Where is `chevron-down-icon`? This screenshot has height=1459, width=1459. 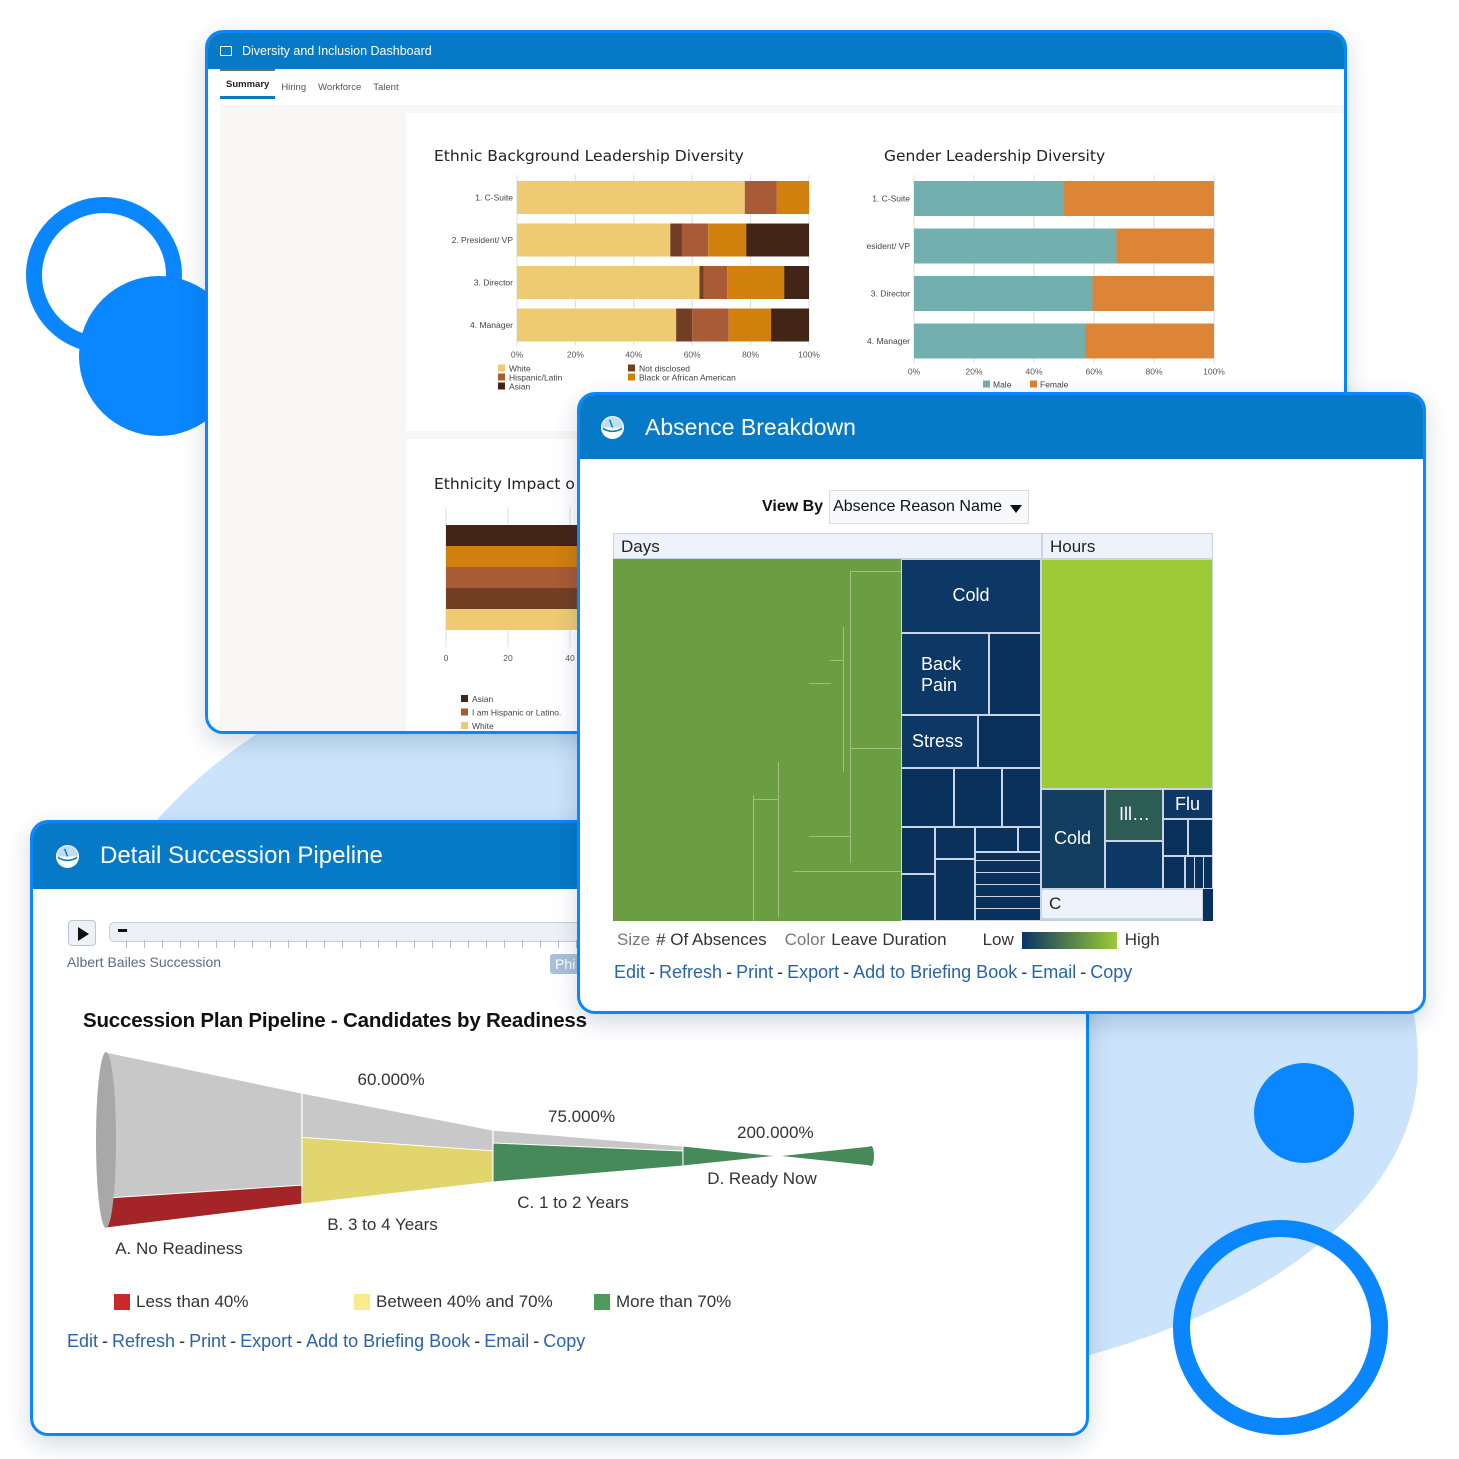
chevron-down-icon is located at coordinates (1016, 508).